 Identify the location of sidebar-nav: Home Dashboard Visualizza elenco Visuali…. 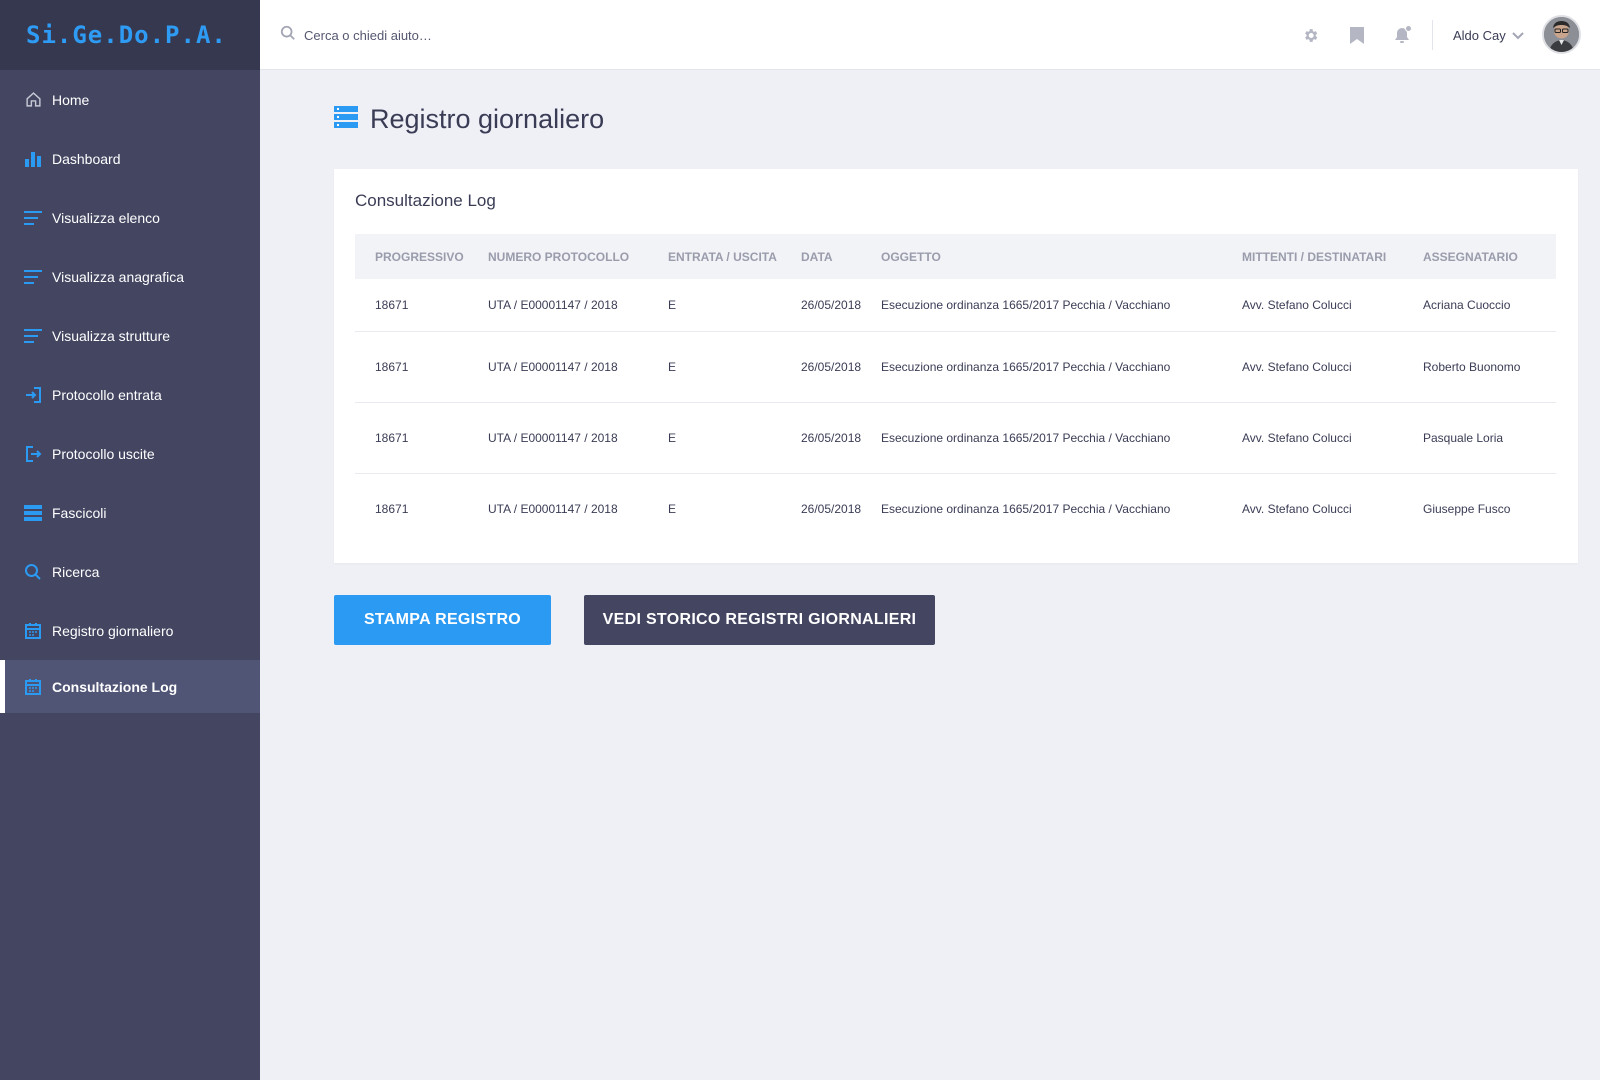
(130, 391).